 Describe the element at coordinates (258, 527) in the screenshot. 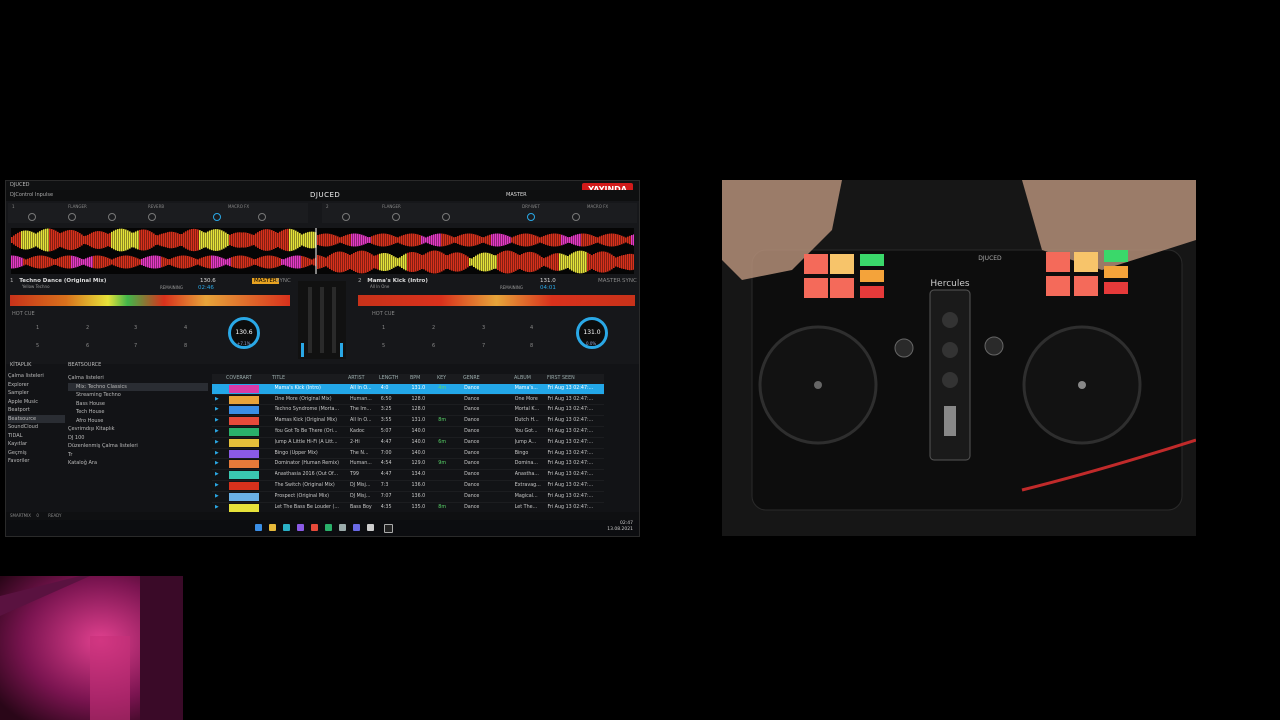

I see `start-icon` at that location.